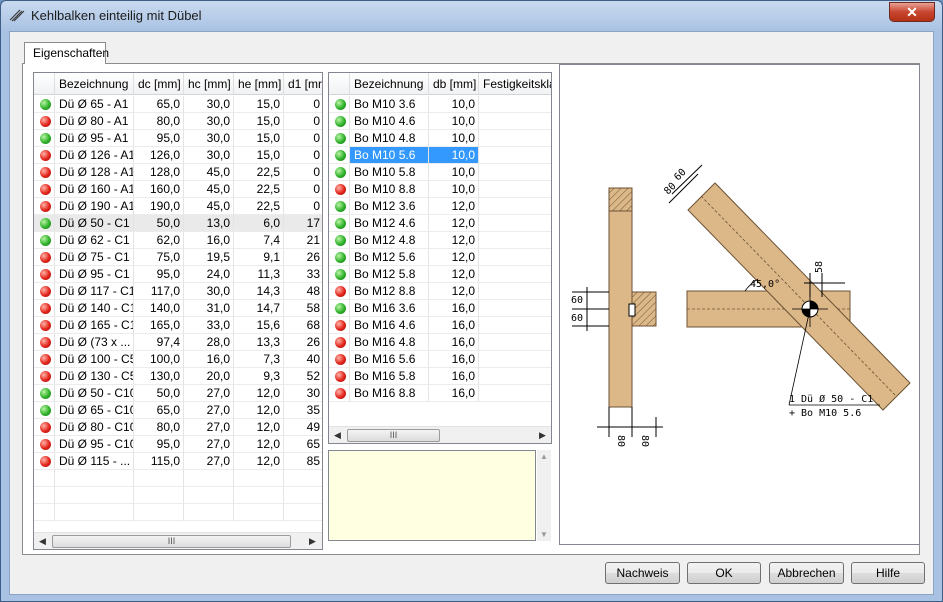 This screenshot has width=943, height=602. Describe the element at coordinates (303, 121) in the screenshot. I see `dowel-d1: 0` at that location.